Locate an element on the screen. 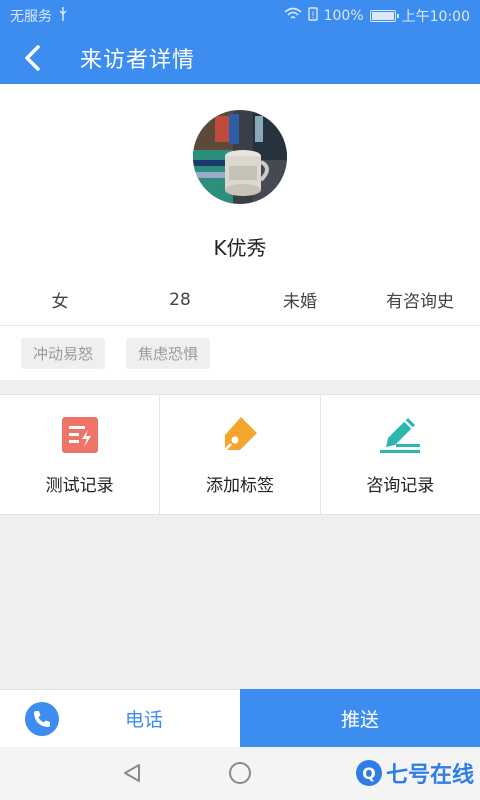 The image size is (480, 800). bottom-bar: 电话 推送 is located at coordinates (240, 718).